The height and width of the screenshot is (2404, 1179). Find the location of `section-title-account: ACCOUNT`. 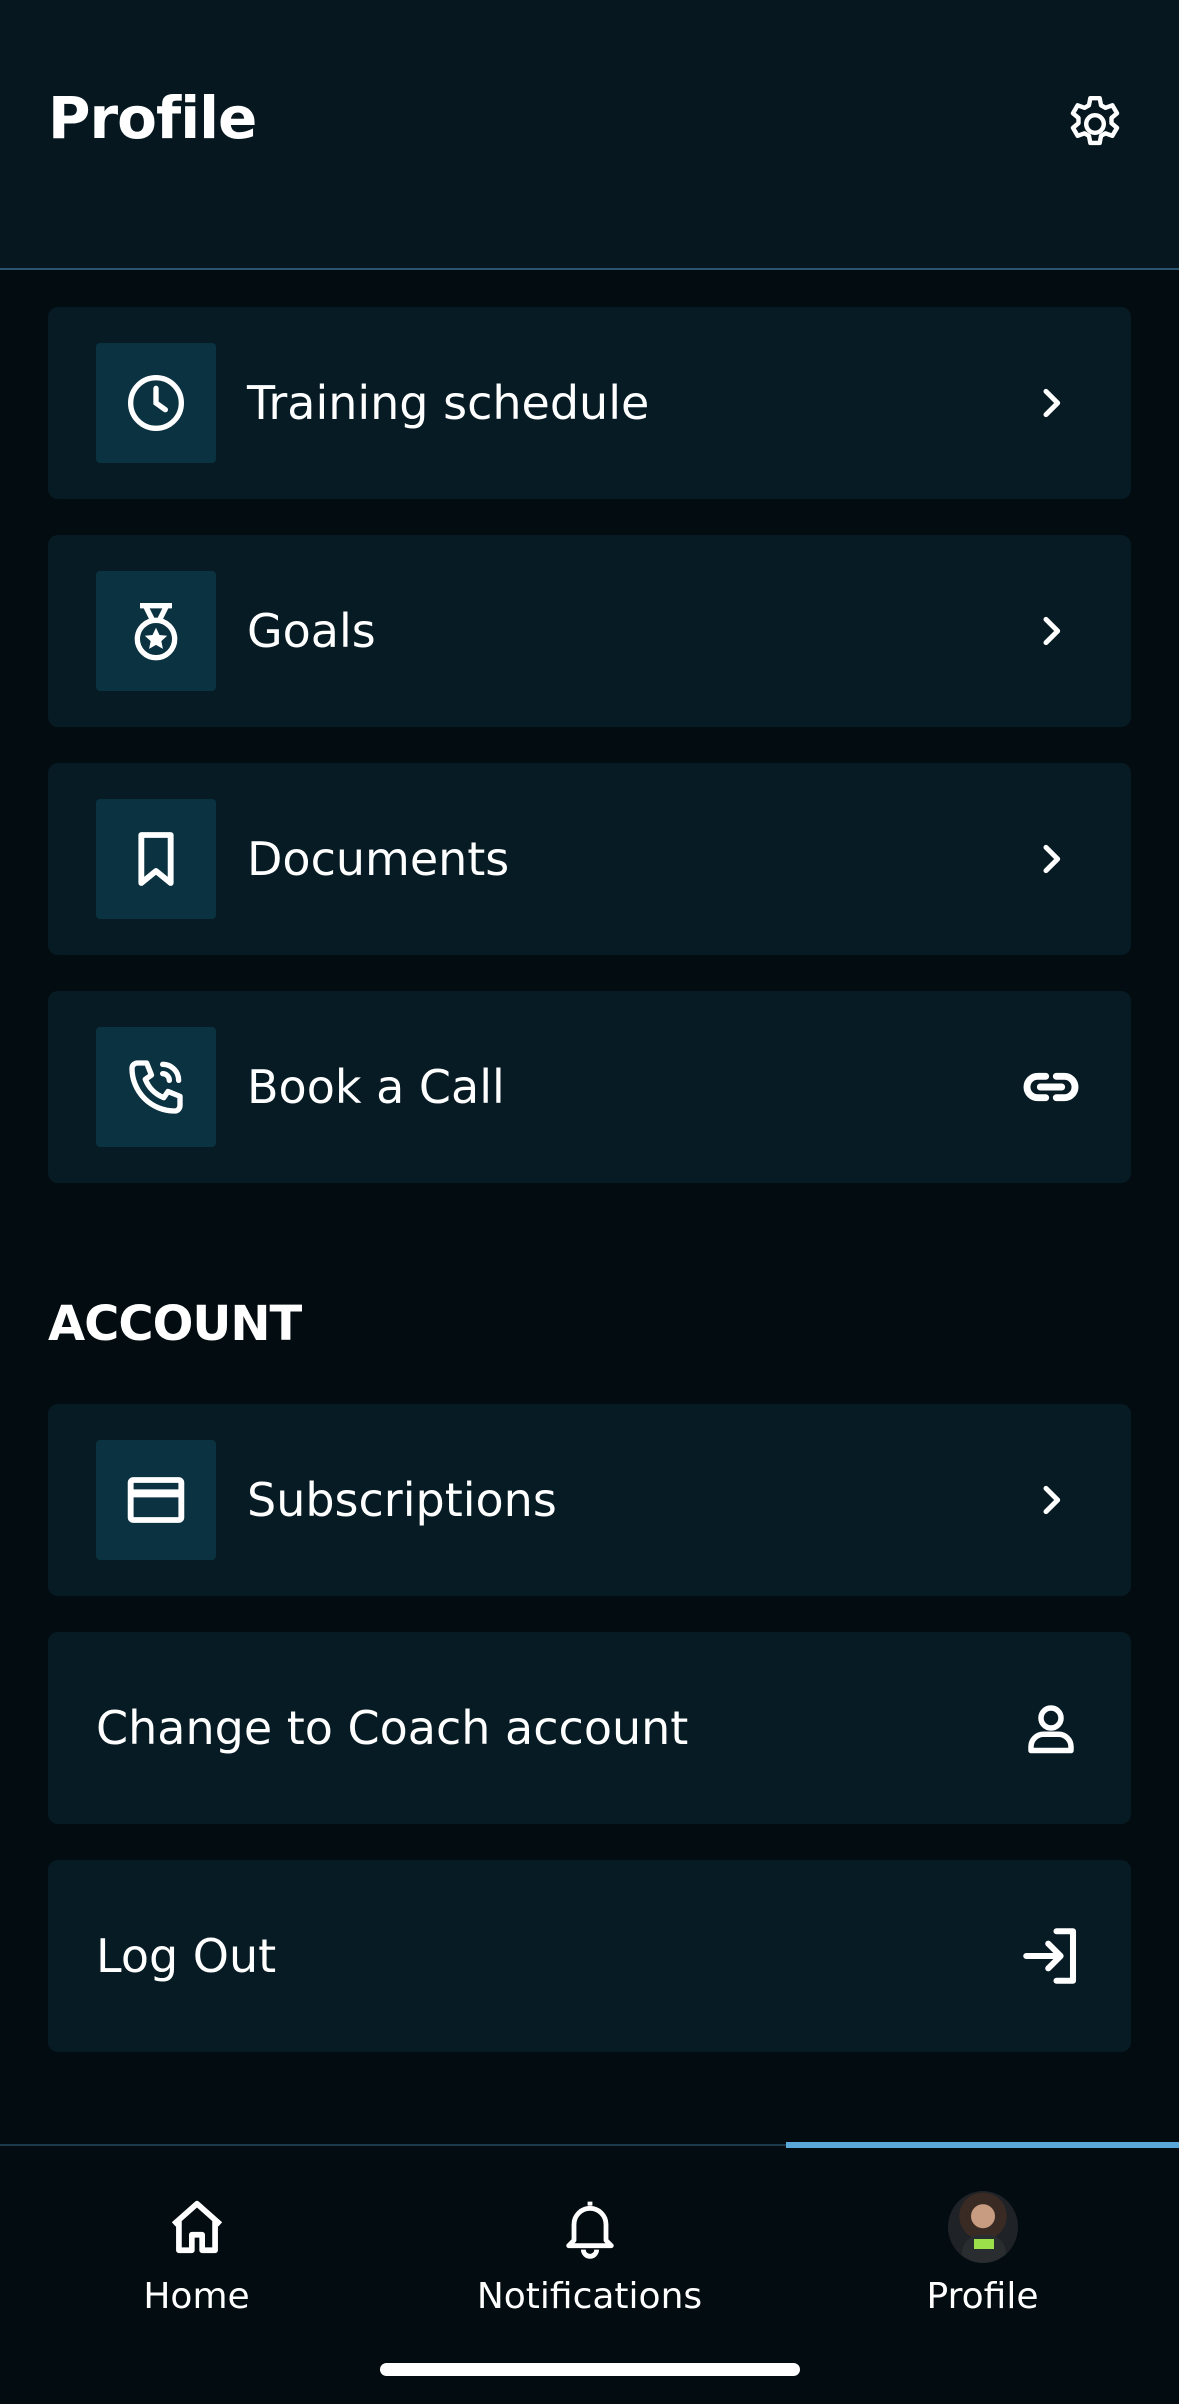

section-title-account: ACCOUNT is located at coordinates (175, 1324).